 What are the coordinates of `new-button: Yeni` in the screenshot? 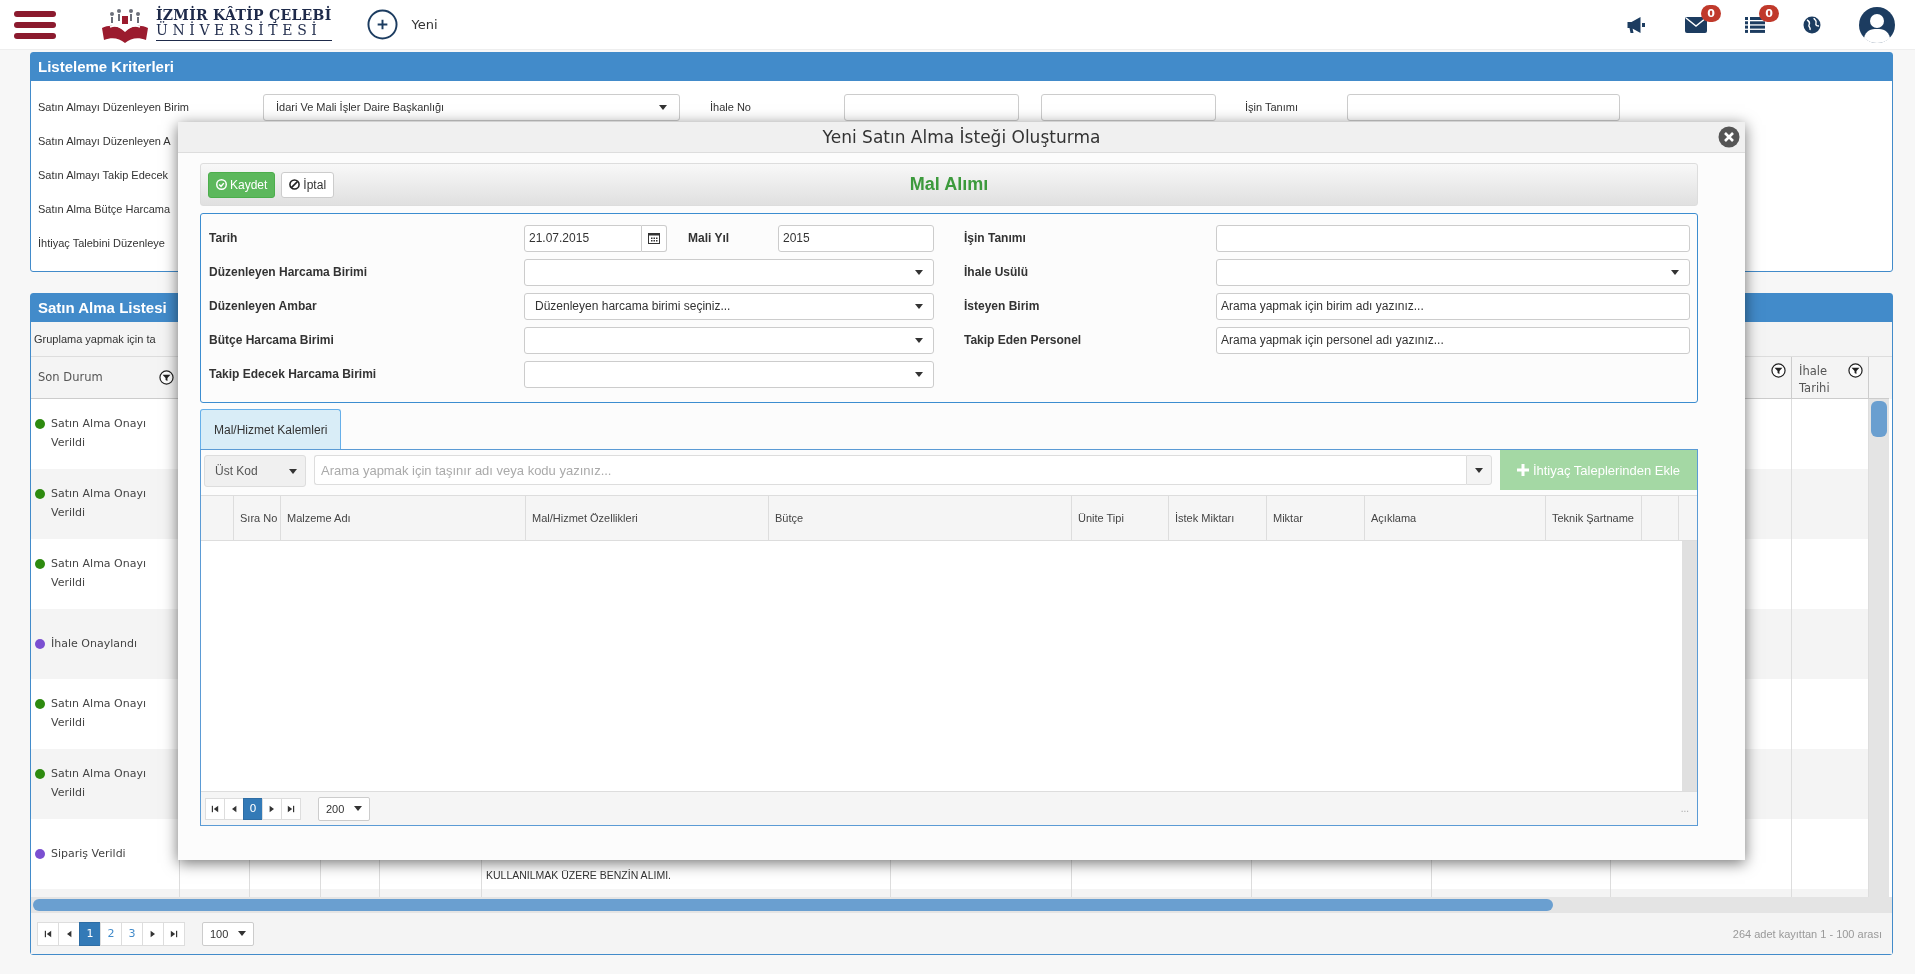 It's located at (402, 24).